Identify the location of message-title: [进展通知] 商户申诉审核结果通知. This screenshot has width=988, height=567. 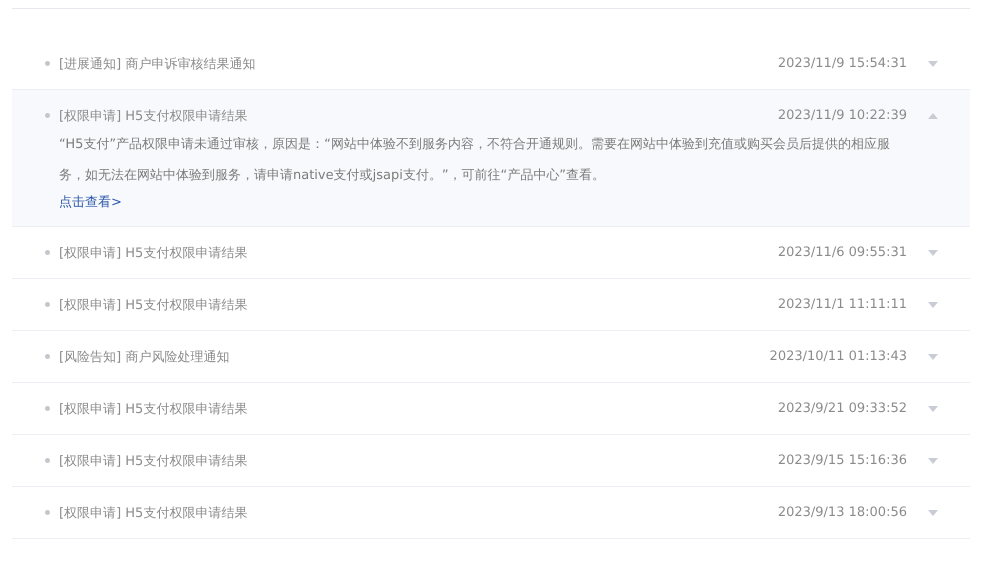
(157, 64).